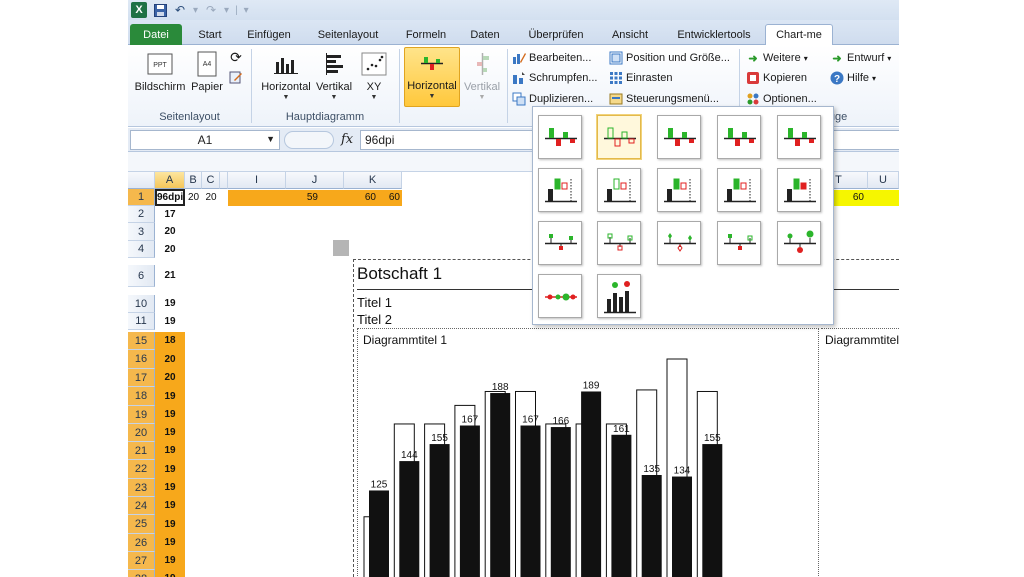 This screenshot has width=1024, height=577. I want to click on bar-up-down-icon, so click(560, 137).